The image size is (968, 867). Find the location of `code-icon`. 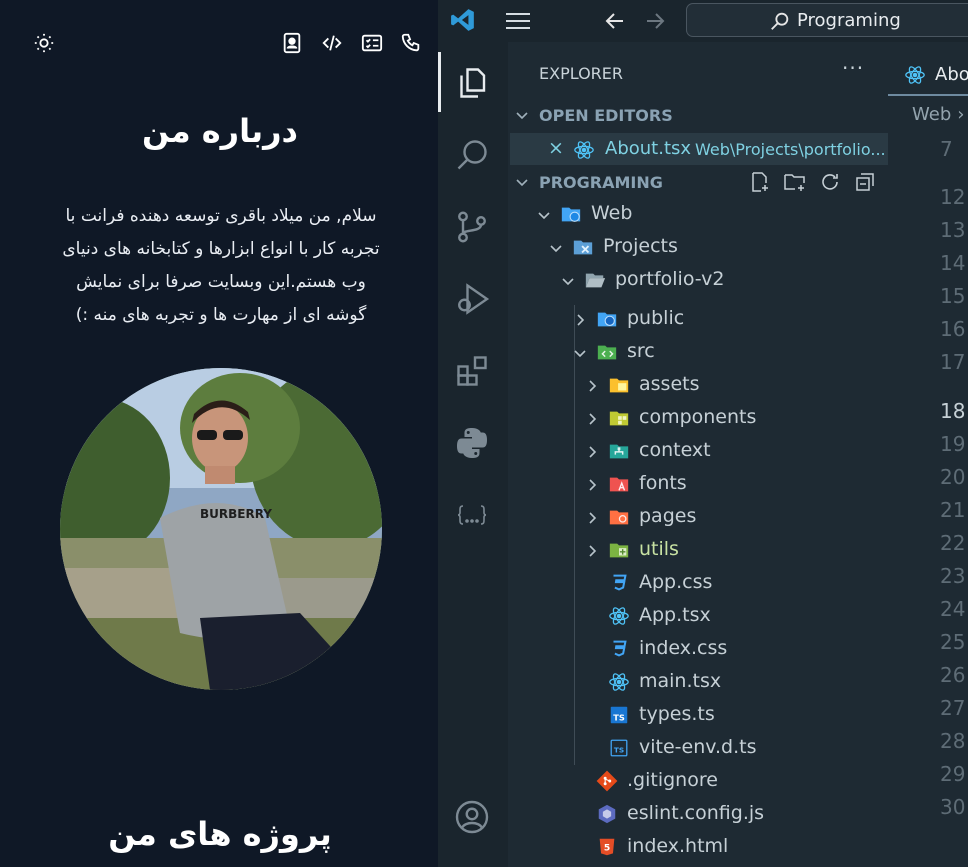

code-icon is located at coordinates (332, 43).